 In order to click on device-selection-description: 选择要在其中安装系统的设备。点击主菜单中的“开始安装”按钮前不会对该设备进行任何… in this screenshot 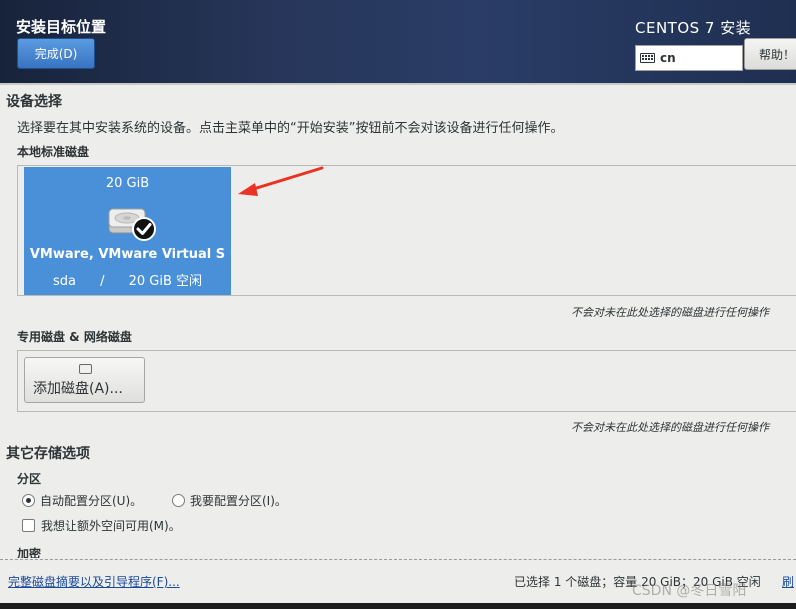, I will do `click(290, 128)`.